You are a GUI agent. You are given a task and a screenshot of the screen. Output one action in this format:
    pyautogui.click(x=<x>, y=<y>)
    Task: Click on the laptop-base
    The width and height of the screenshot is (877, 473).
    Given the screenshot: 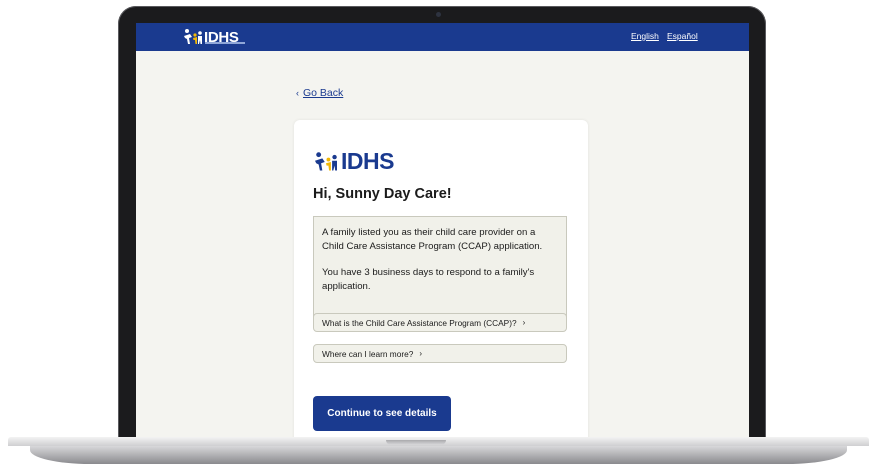 What is the action you would take?
    pyautogui.click(x=438, y=452)
    